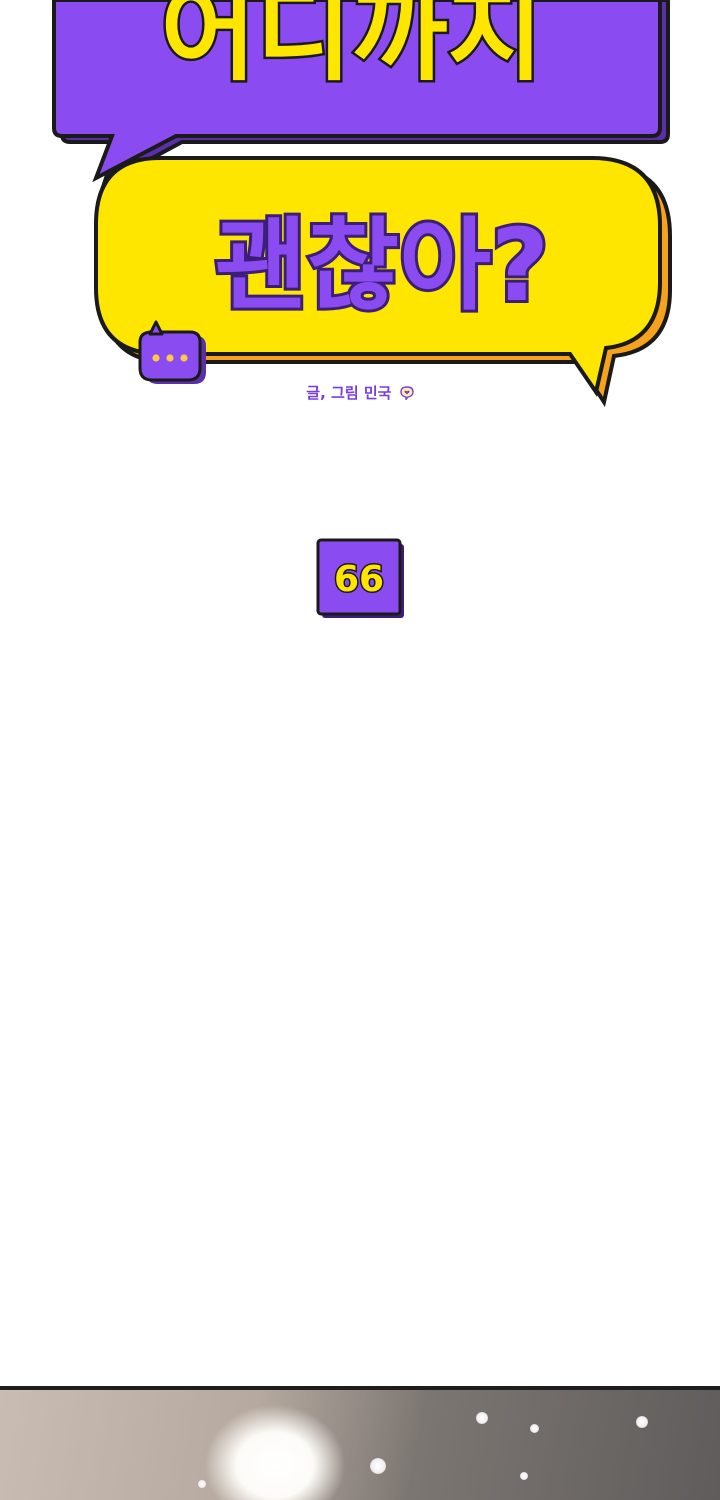 The height and width of the screenshot is (1500, 720). What do you see at coordinates (352, 47) in the screenshot?
I see `title-line-1: 어디까지` at bounding box center [352, 47].